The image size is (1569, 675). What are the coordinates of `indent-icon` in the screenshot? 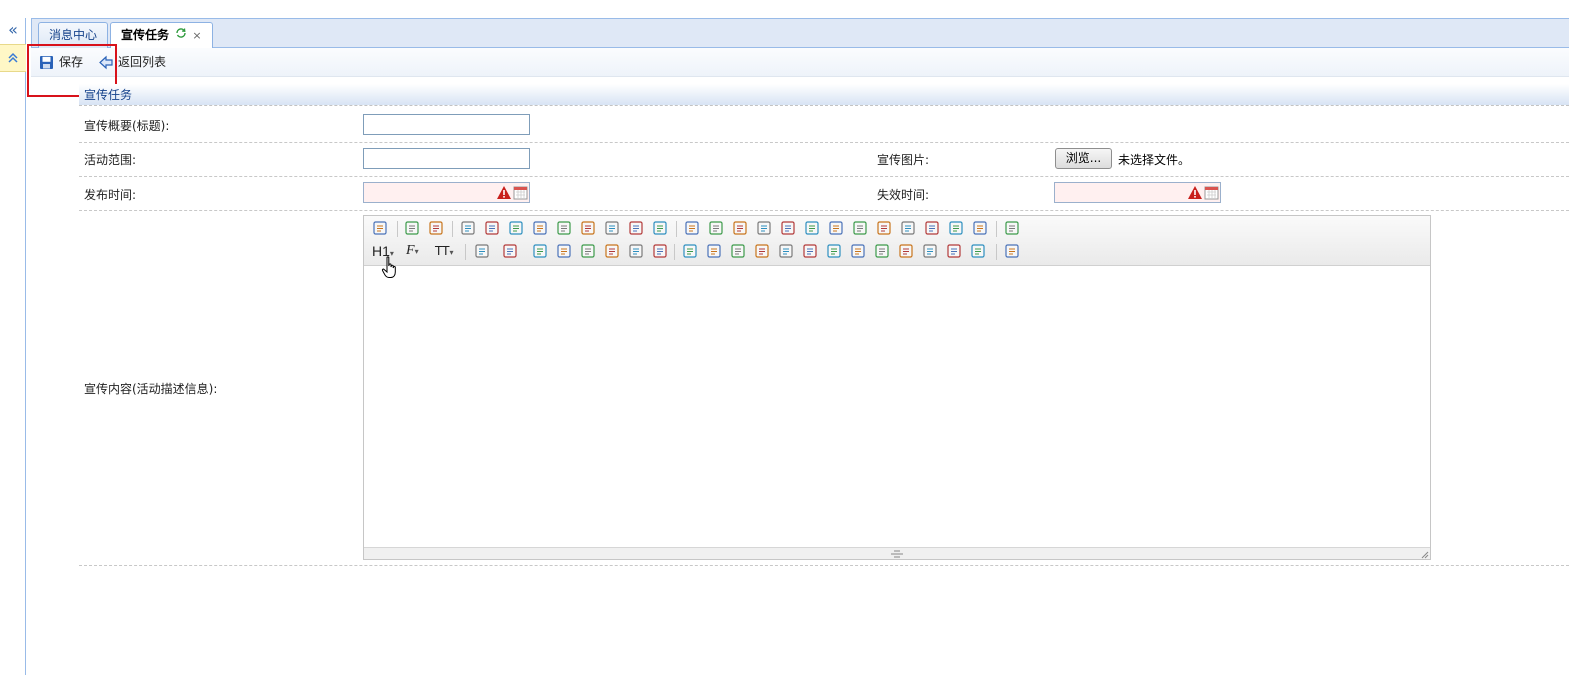 It's located at (837, 229).